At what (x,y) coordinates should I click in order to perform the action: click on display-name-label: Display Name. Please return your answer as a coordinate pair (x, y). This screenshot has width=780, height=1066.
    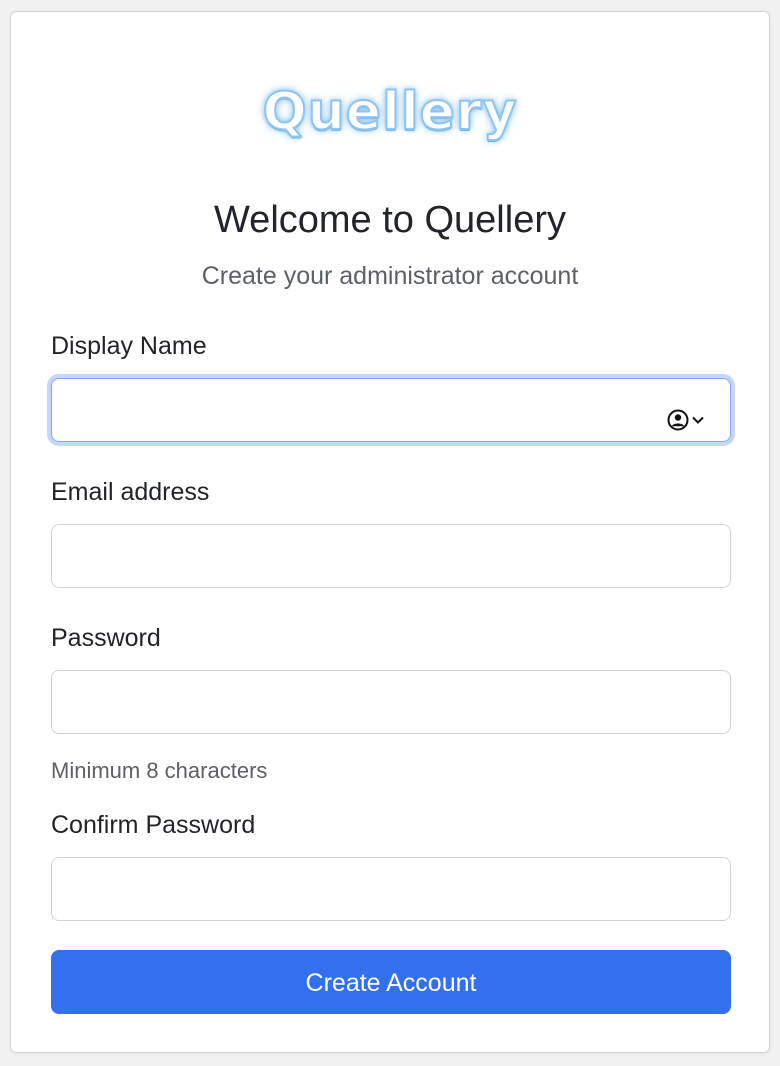
    Looking at the image, I should click on (129, 346).